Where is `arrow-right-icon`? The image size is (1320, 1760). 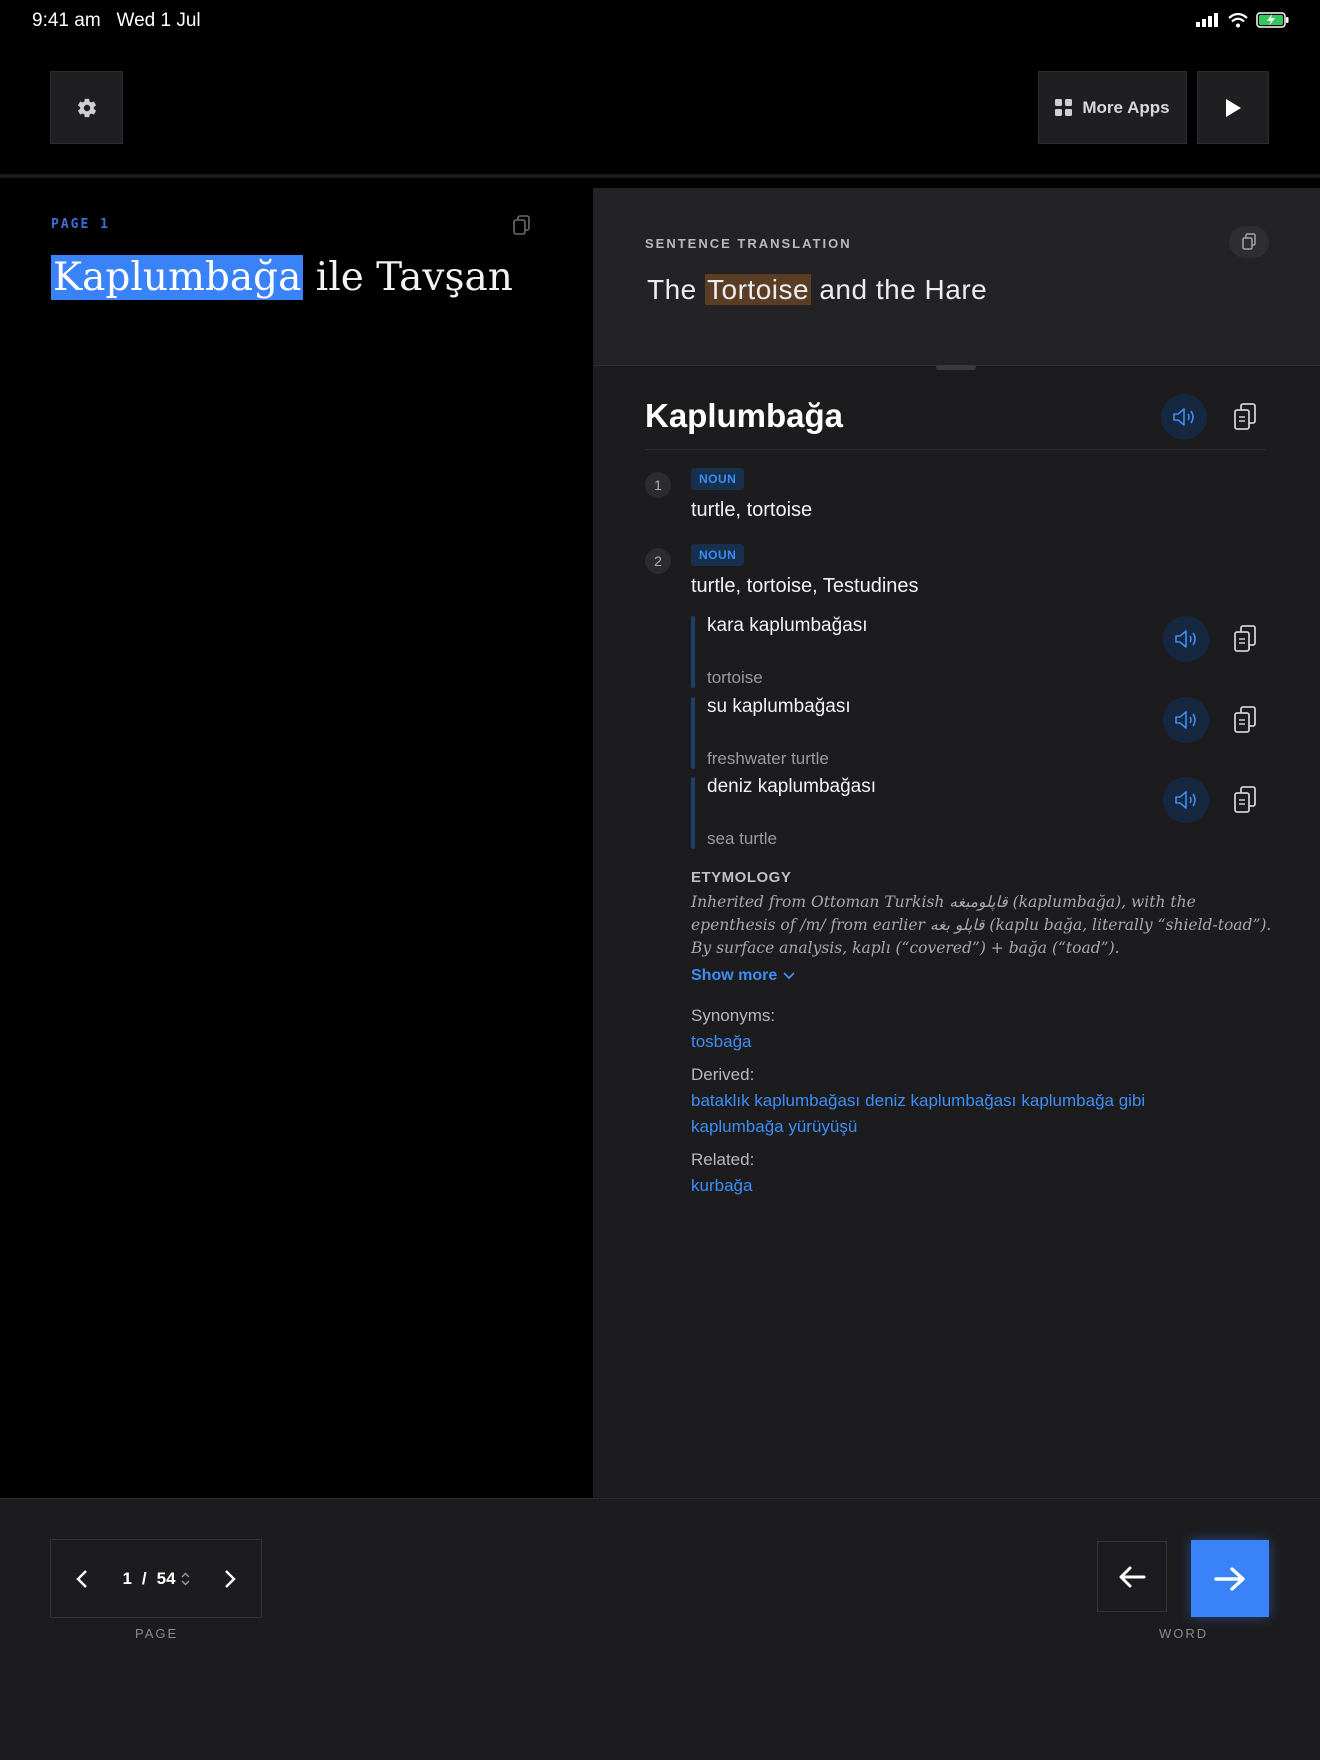
arrow-right-icon is located at coordinates (1229, 1578).